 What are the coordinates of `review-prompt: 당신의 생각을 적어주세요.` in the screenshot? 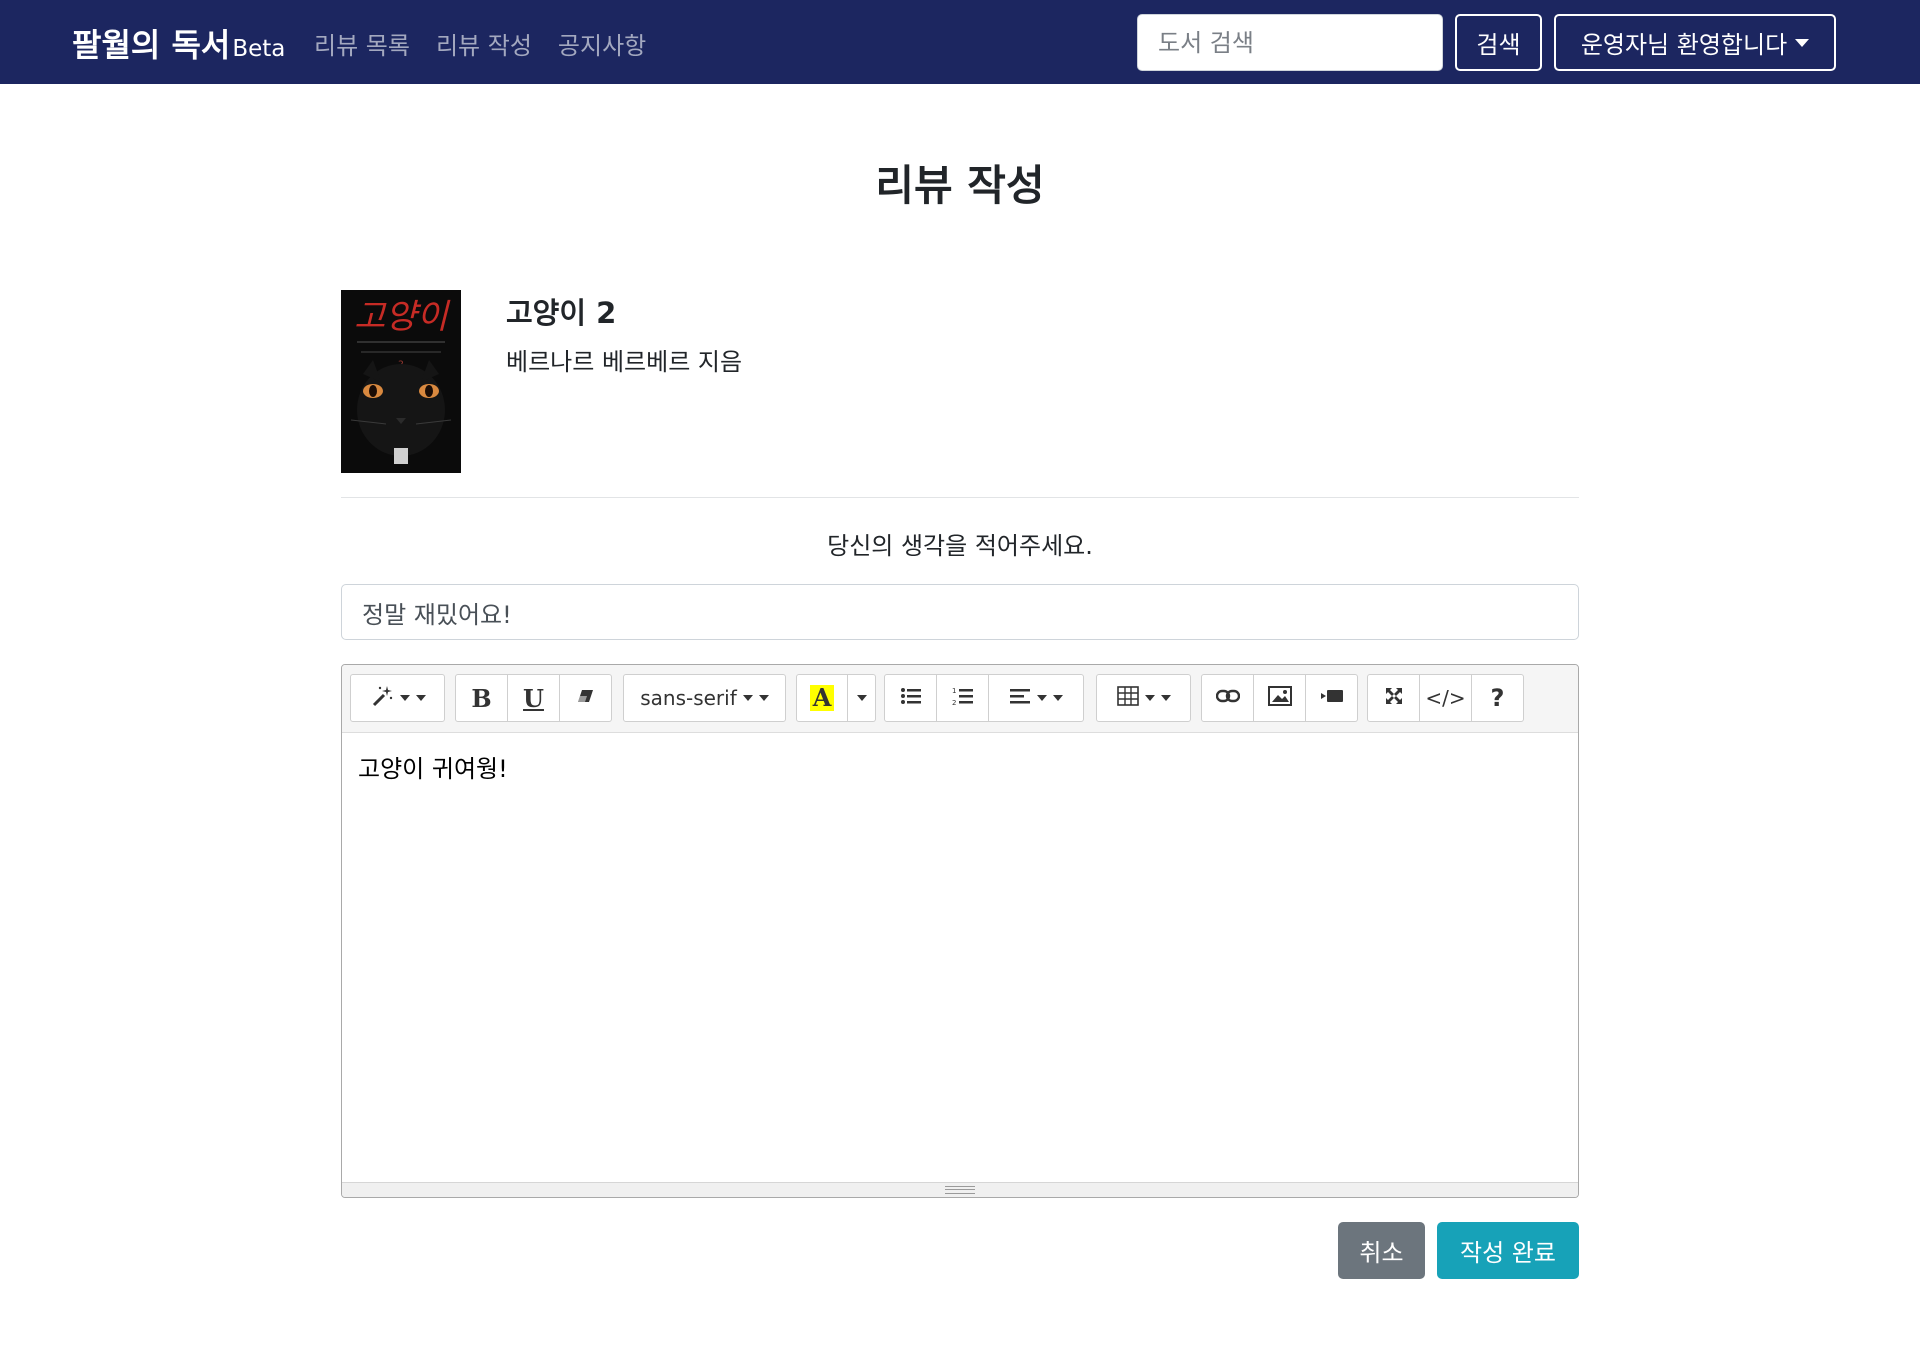 It's located at (960, 546).